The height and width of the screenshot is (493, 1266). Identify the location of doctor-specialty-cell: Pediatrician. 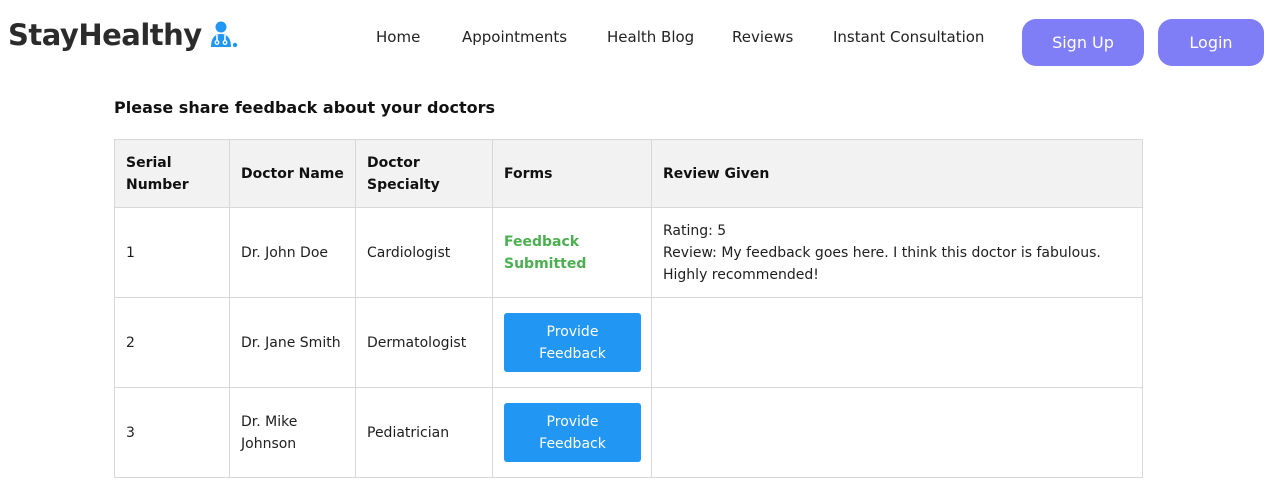
(424, 432).